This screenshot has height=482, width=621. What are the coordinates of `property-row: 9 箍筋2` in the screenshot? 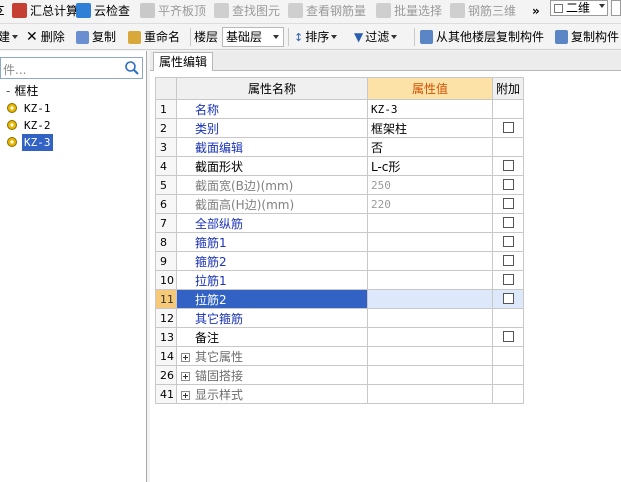 It's located at (339, 261).